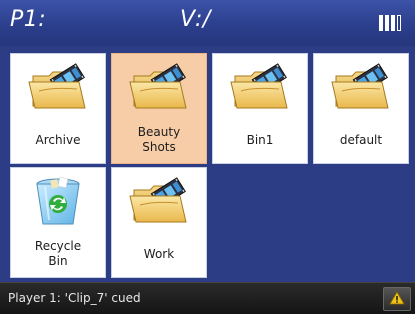 The image size is (415, 314). I want to click on folder-tile-recycle-bin: Recycle Bin, so click(58, 222).